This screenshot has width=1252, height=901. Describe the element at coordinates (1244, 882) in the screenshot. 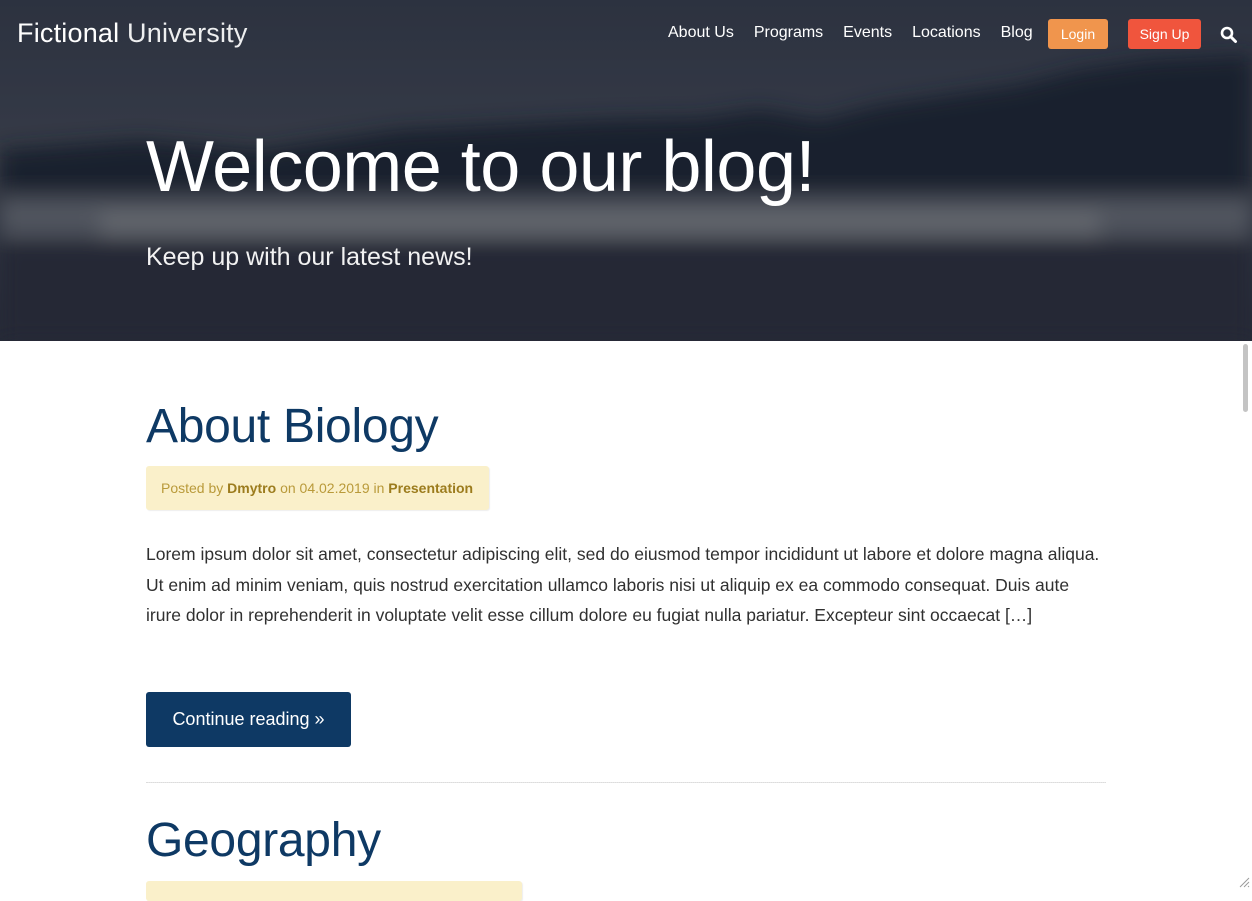

I see `resize-grip-icon` at that location.